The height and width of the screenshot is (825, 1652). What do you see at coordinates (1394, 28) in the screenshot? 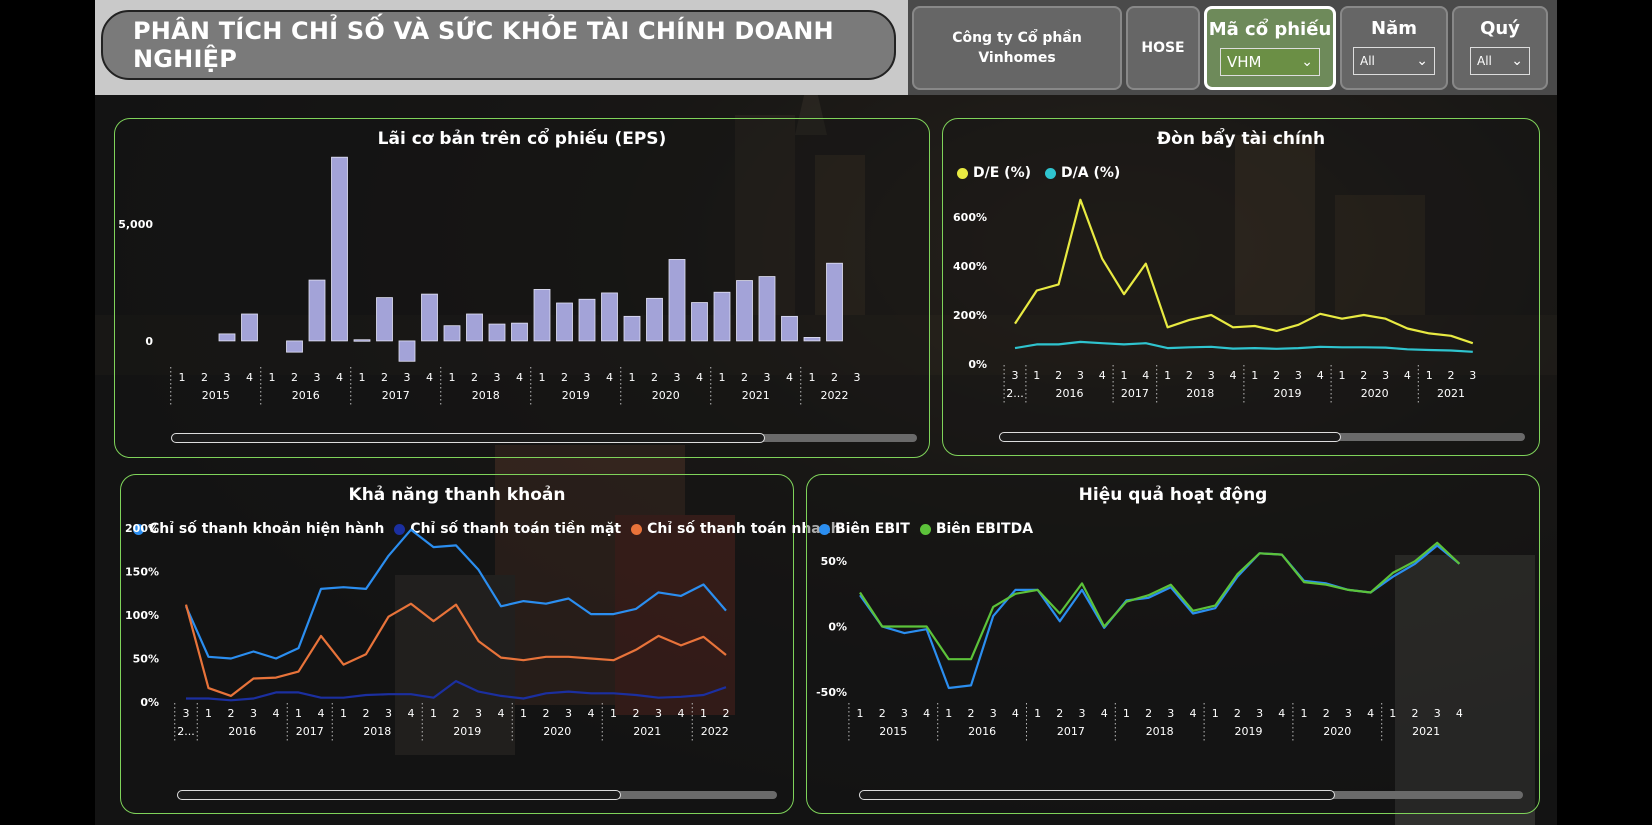
I see `year-slicer-label: Năm` at bounding box center [1394, 28].